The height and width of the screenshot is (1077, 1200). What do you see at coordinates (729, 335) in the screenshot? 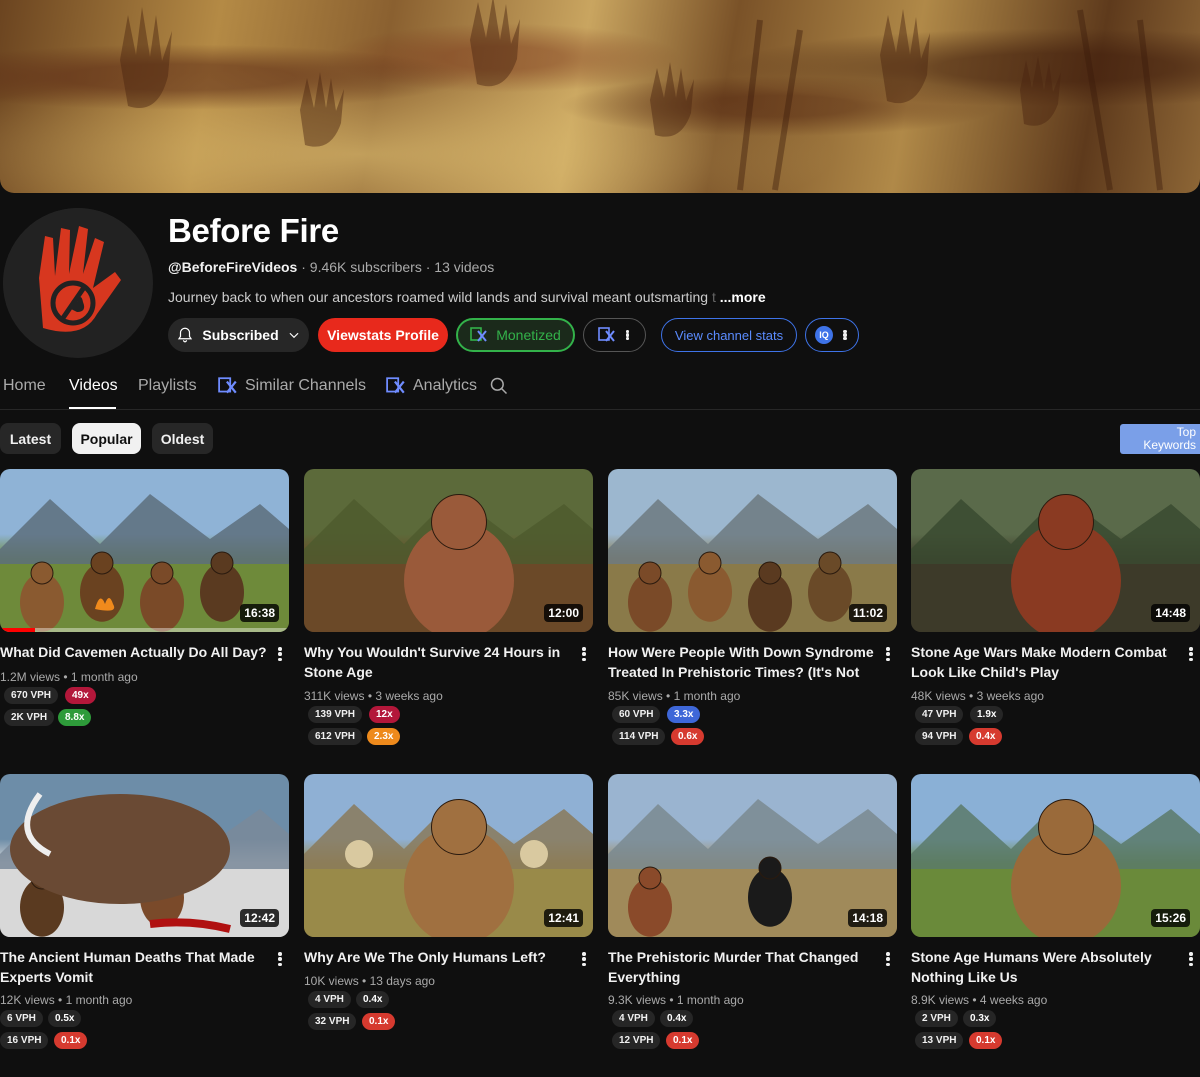
I see `view-channel-stats-button: View channel stats` at bounding box center [729, 335].